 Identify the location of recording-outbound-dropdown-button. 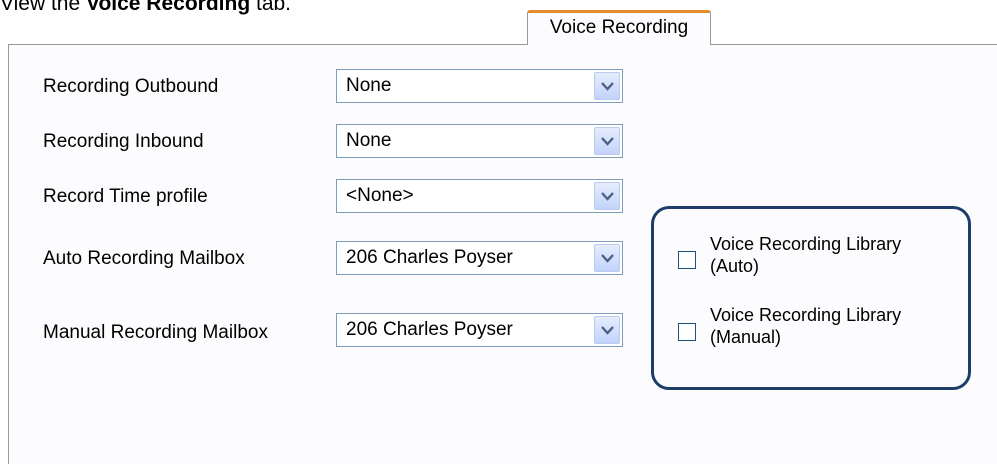
(607, 86).